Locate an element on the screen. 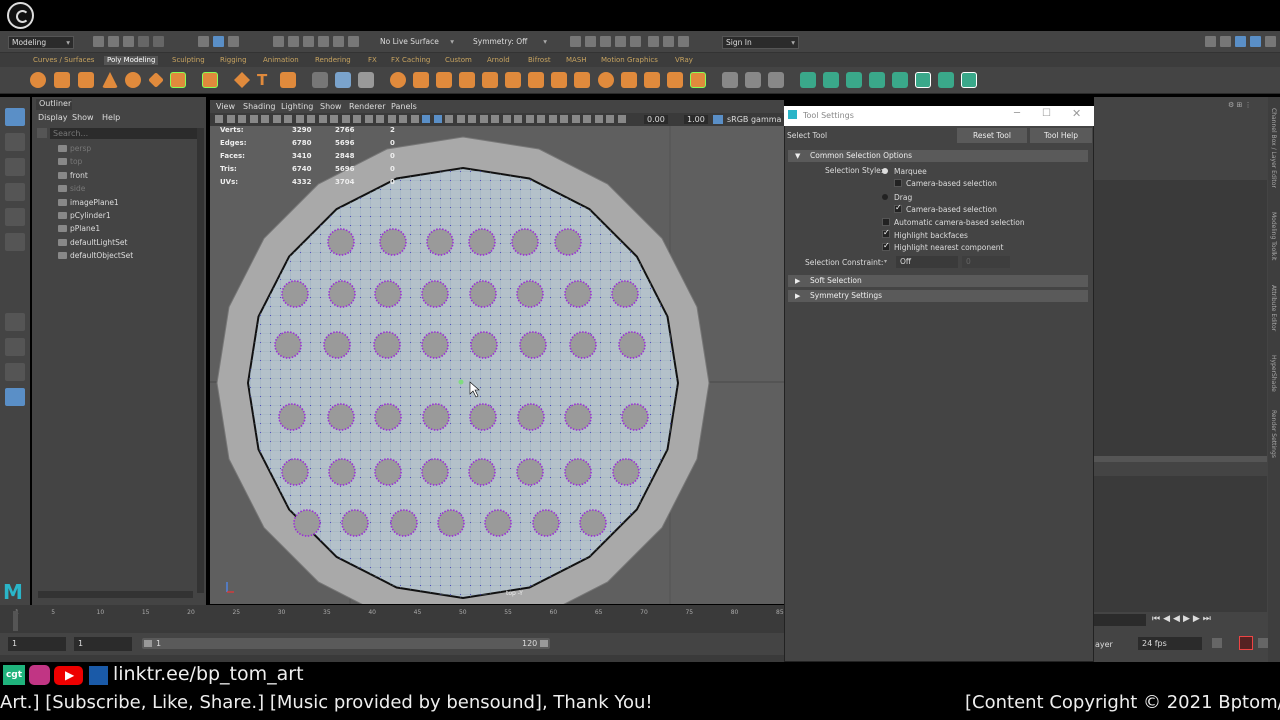 The width and height of the screenshot is (1280, 720). outliner-item: pPlane1 is located at coordinates (85, 228).